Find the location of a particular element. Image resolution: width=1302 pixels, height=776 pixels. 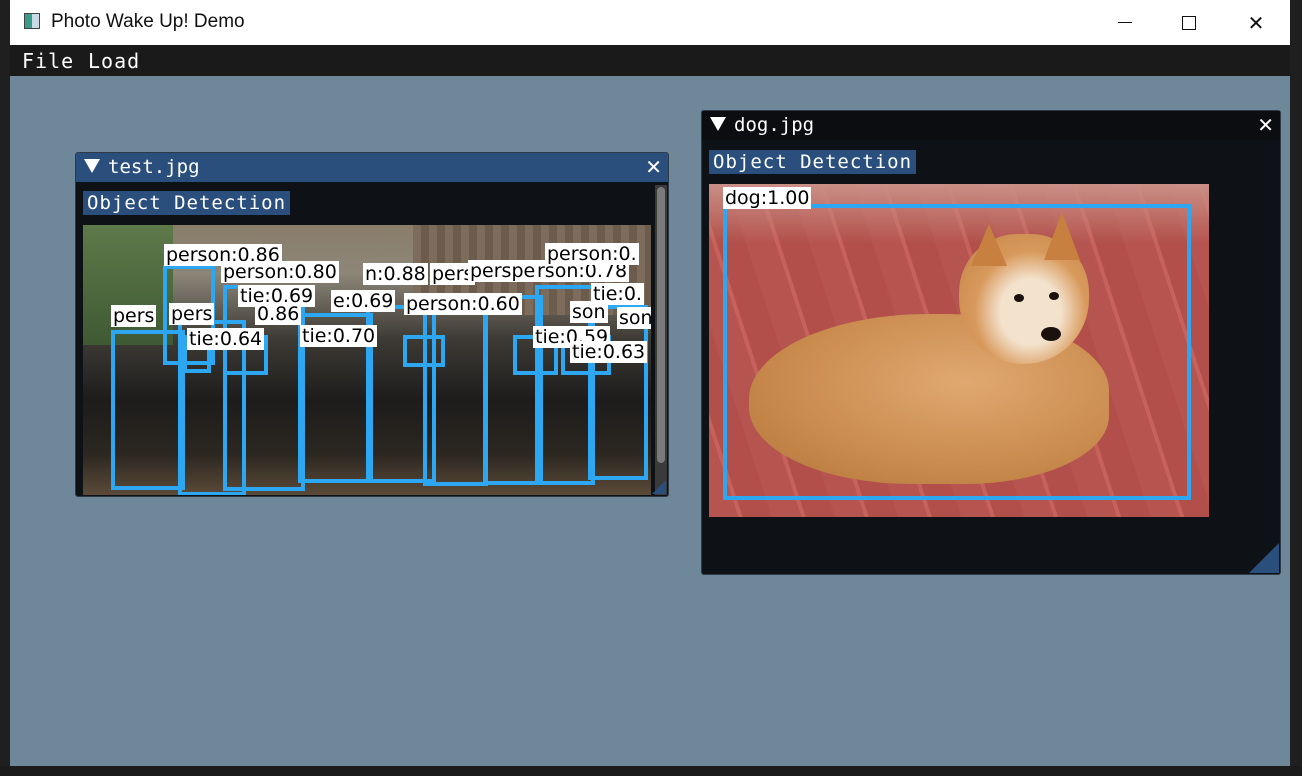

detection-label: dog:1.00 is located at coordinates (767, 198).